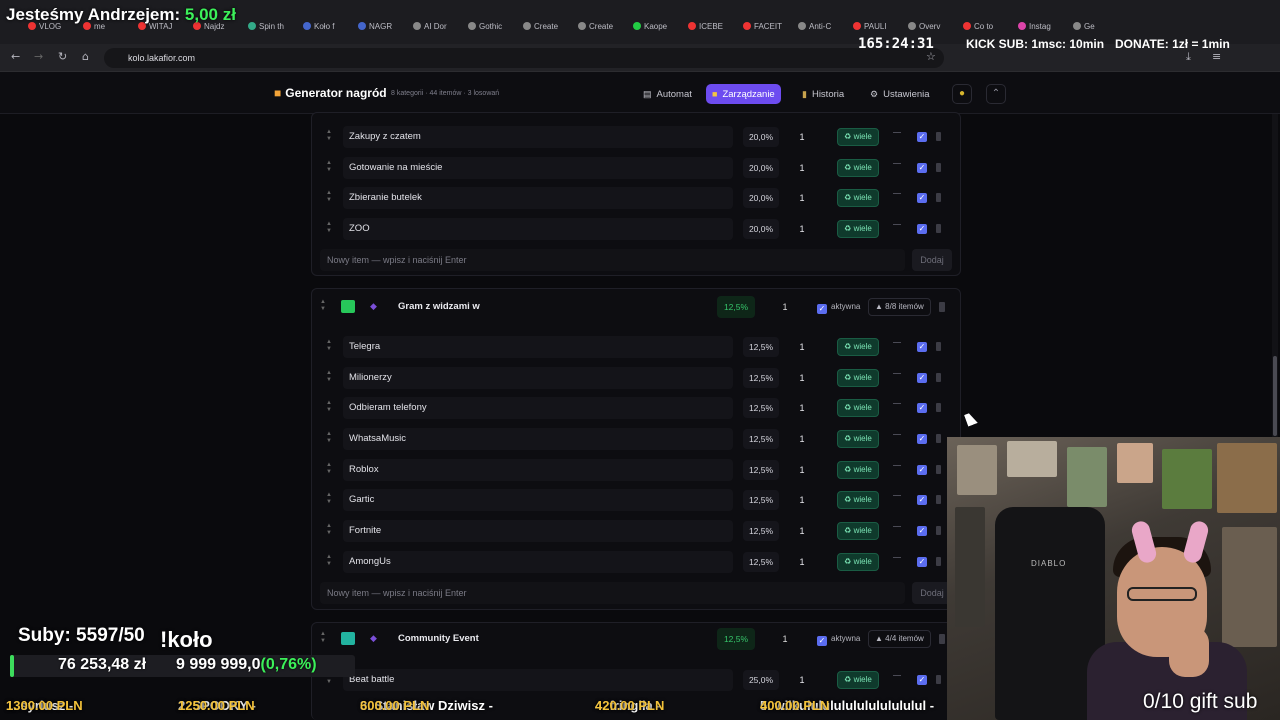 The height and width of the screenshot is (720, 1280). What do you see at coordinates (1099, 30) in the screenshot?
I see `browser-tab: Ge` at bounding box center [1099, 30].